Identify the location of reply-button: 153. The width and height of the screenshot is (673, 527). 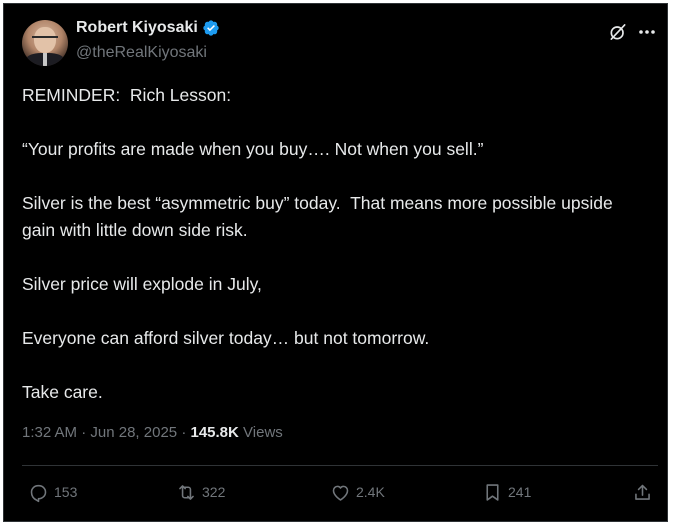
(52, 492).